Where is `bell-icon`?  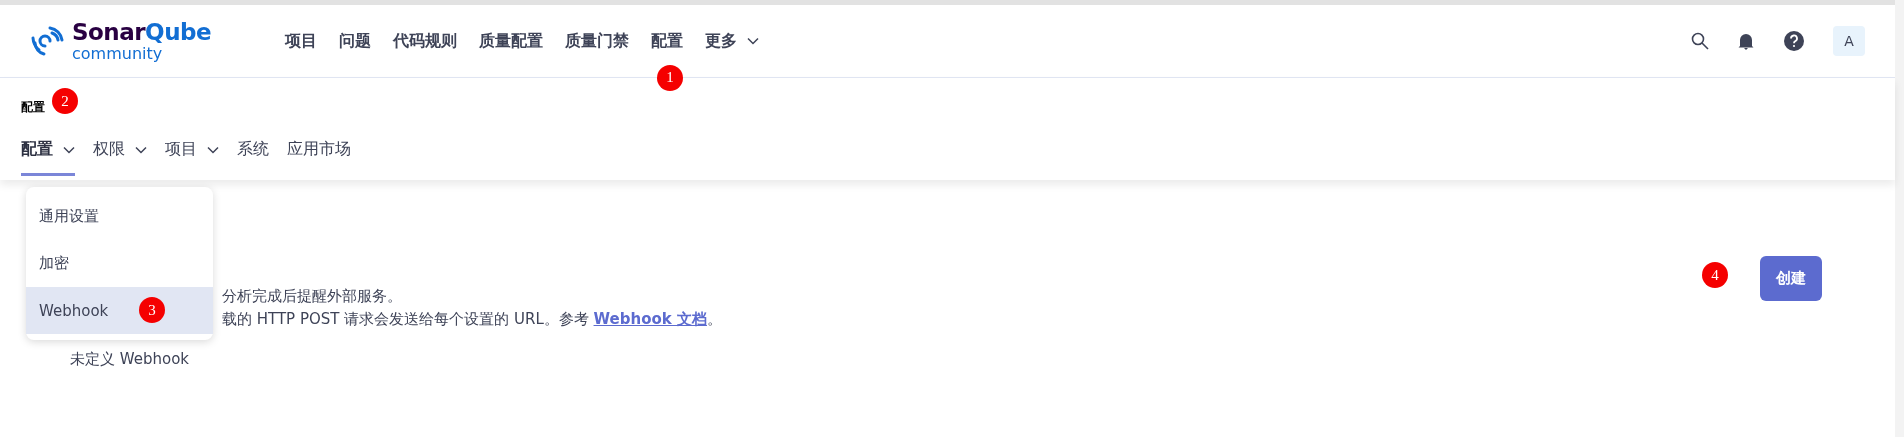
bell-icon is located at coordinates (1746, 41).